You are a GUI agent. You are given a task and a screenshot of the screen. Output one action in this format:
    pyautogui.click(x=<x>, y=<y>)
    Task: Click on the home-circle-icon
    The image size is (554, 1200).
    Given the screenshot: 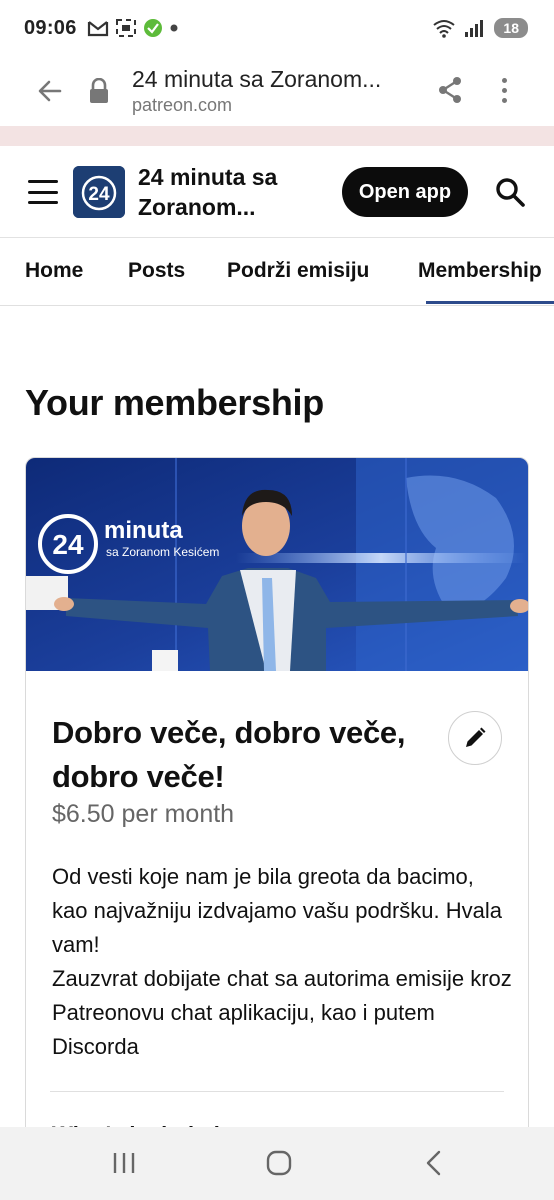 What is the action you would take?
    pyautogui.click(x=279, y=1163)
    